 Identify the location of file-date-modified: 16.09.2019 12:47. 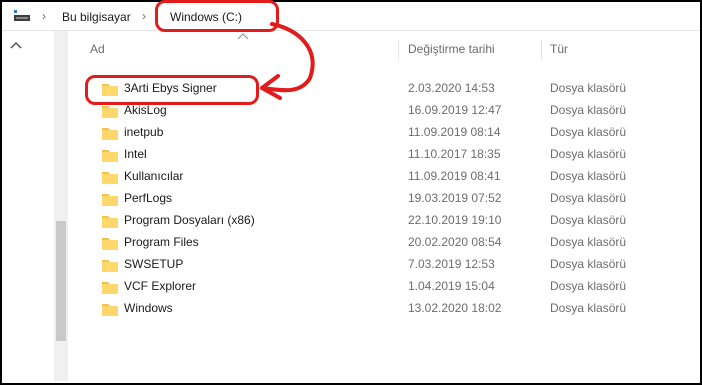
(455, 110).